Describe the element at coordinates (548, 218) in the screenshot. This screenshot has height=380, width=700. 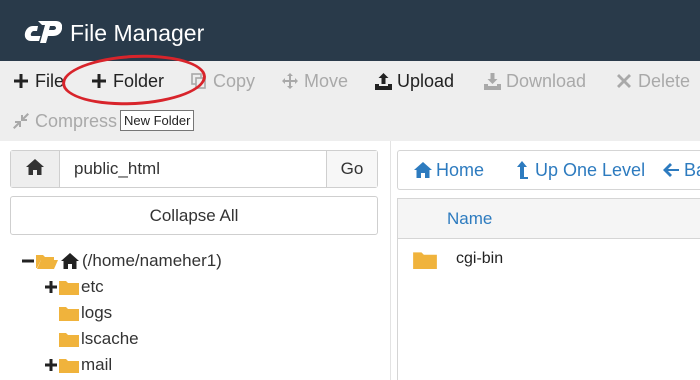
I see `file-table-header: Name` at that location.